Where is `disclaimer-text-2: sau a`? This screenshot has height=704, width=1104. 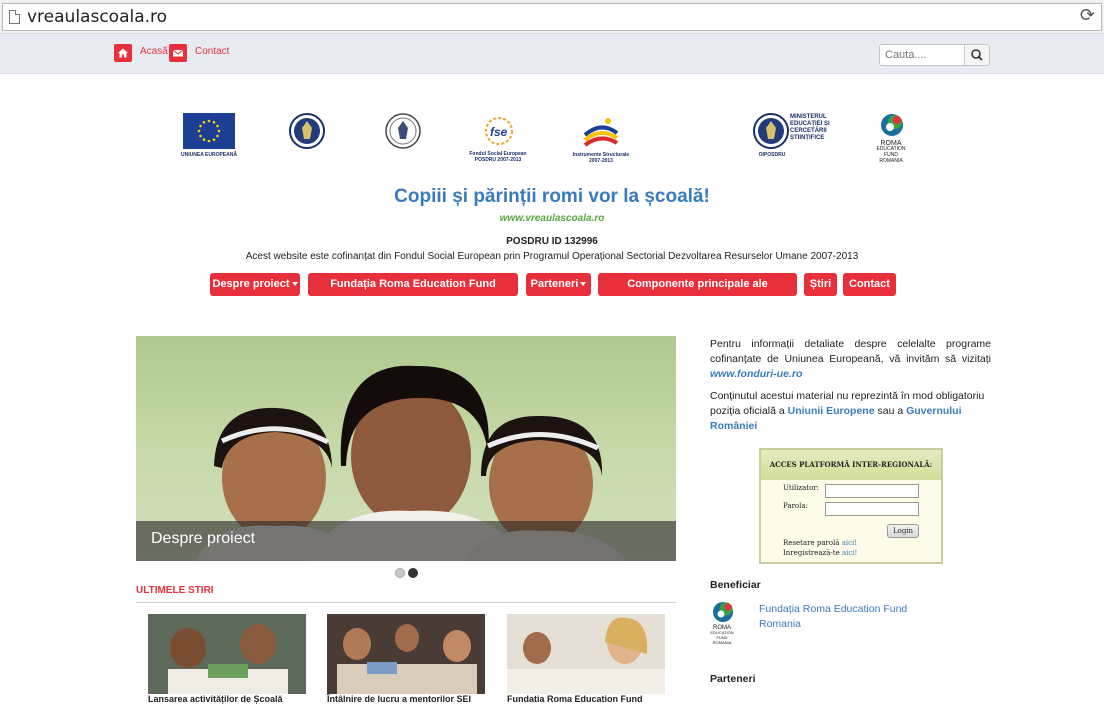
disclaimer-text-2: sau a is located at coordinates (890, 411).